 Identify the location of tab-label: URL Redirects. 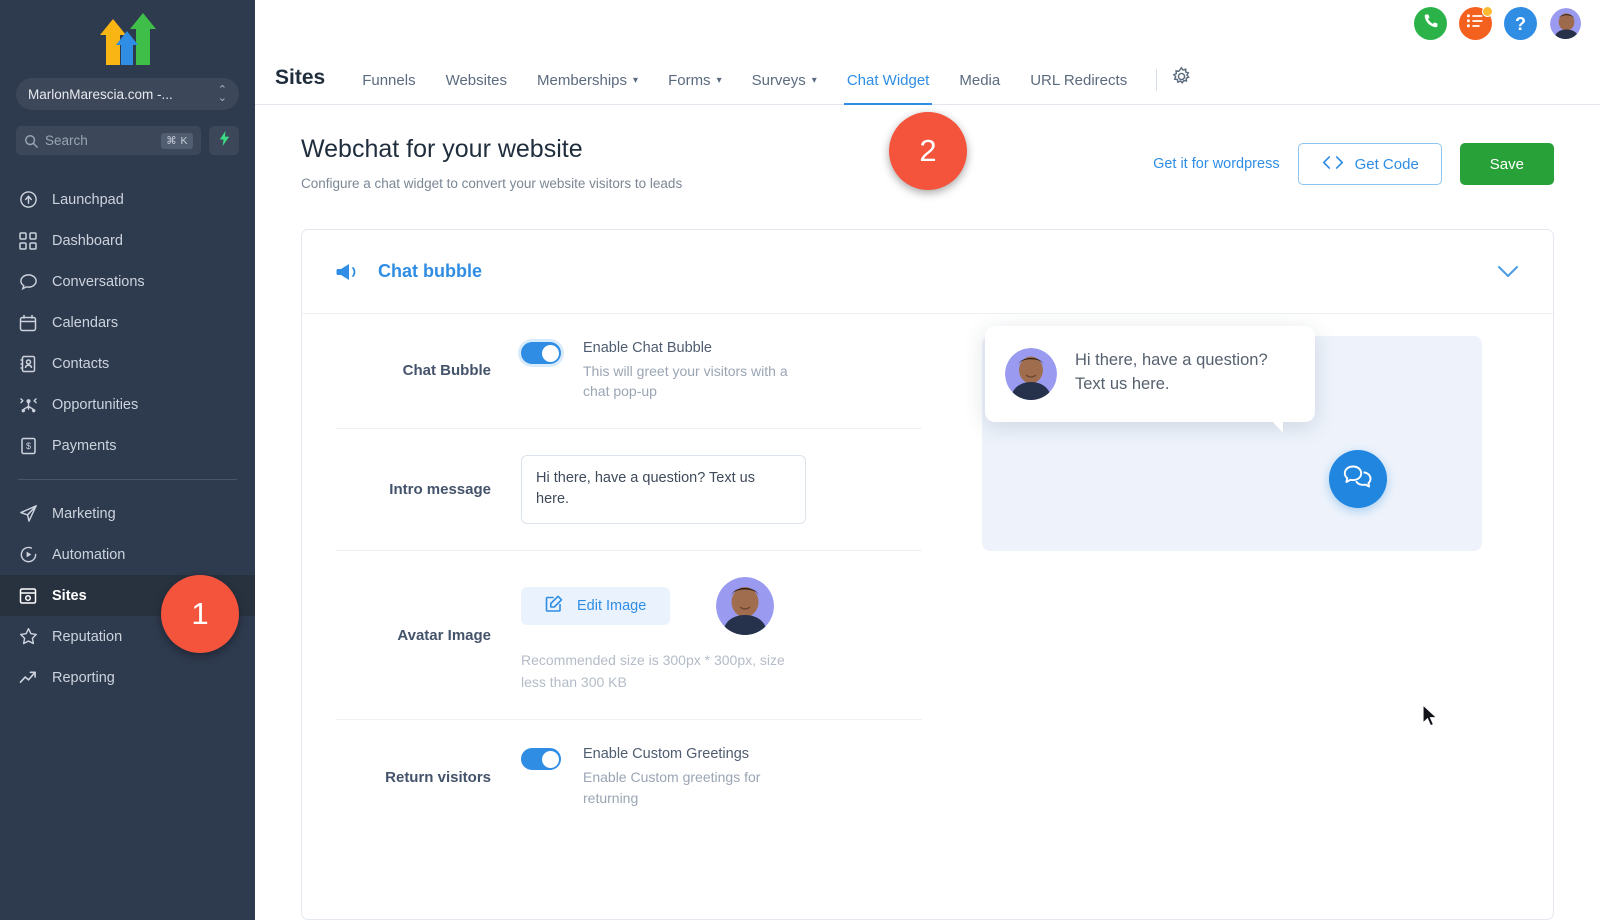
(1079, 80).